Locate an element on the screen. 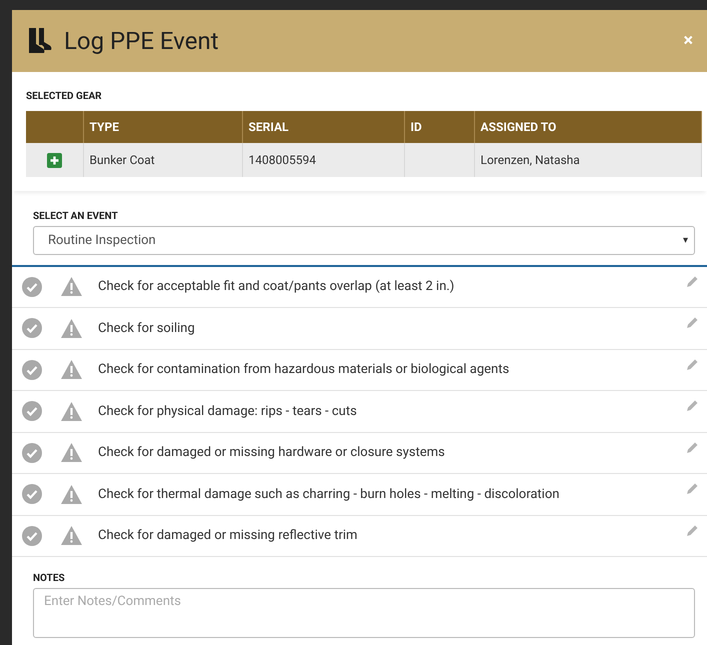 This screenshot has width=707, height=645. checklist-item-text: Check for acceptable fit and coat/pants overlap (at least 2 in.) is located at coordinates (276, 287).